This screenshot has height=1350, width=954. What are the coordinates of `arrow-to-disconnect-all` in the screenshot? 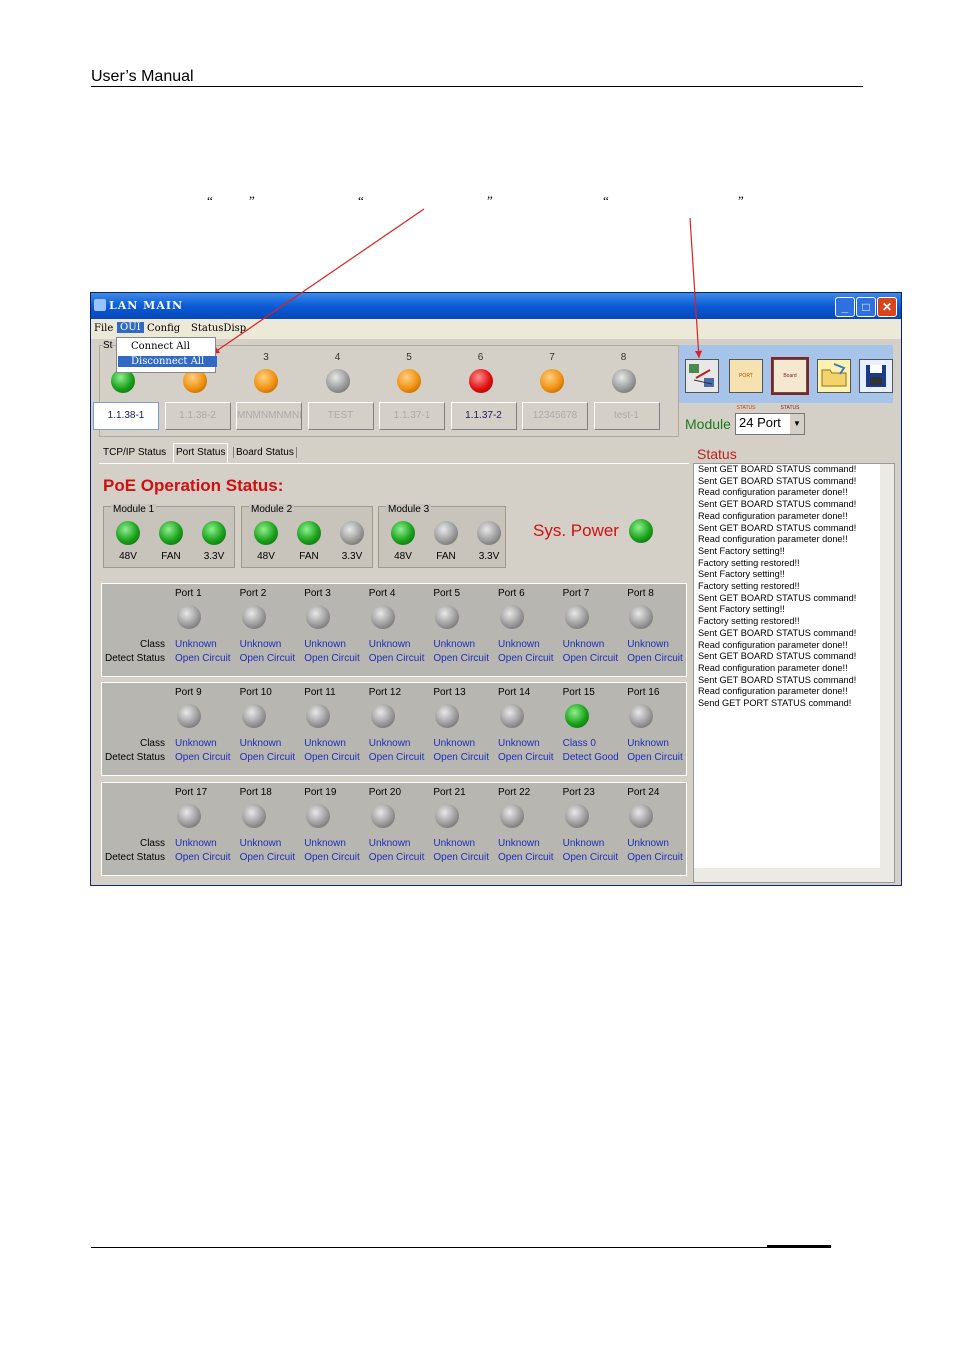 It's located at (318, 281).